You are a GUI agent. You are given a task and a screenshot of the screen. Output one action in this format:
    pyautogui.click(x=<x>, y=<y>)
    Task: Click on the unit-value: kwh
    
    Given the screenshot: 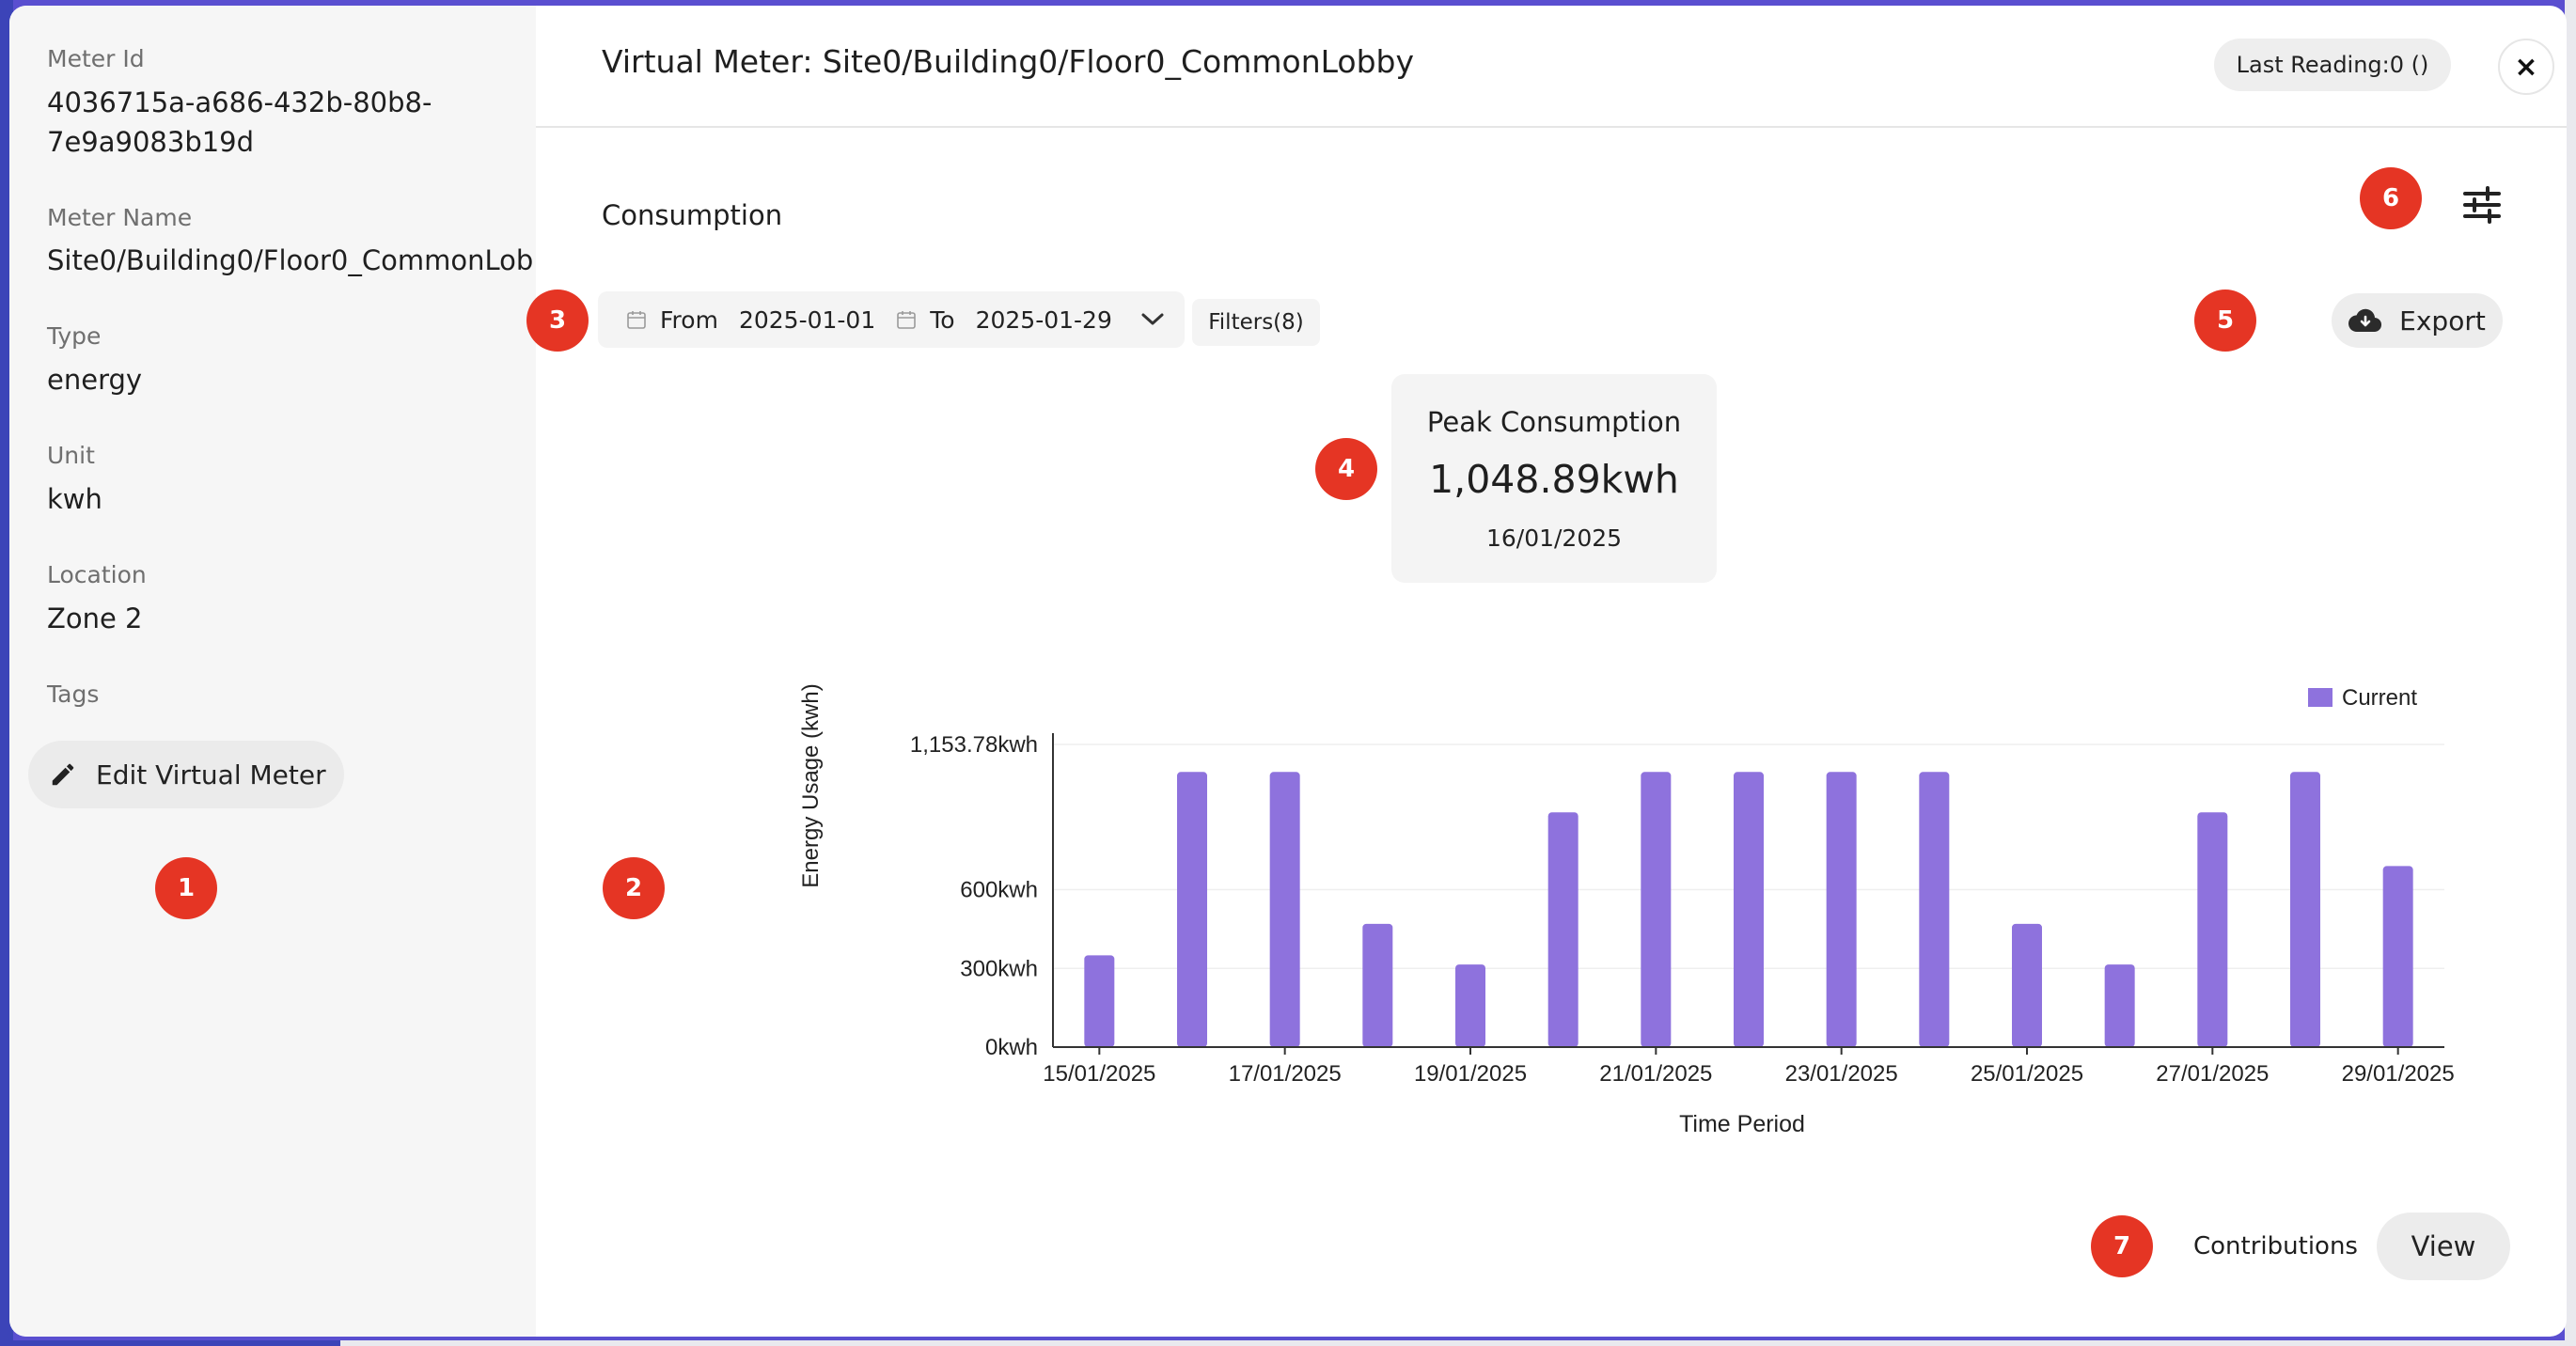 What is the action you would take?
    pyautogui.click(x=74, y=499)
    